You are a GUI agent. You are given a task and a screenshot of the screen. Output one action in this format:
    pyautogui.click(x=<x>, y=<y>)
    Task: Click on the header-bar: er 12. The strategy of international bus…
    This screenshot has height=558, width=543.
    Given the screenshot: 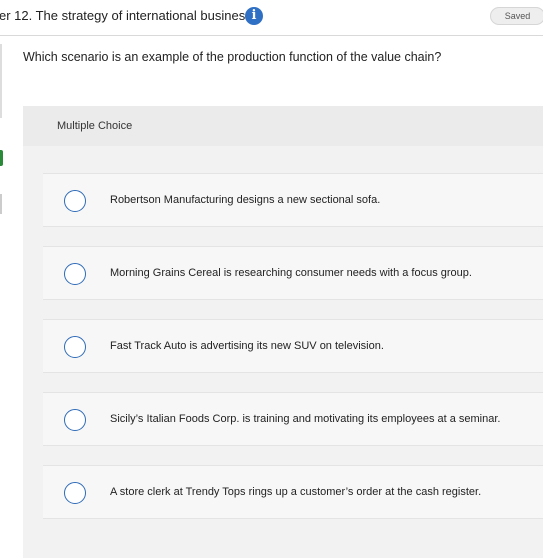 What is the action you would take?
    pyautogui.click(x=271, y=17)
    